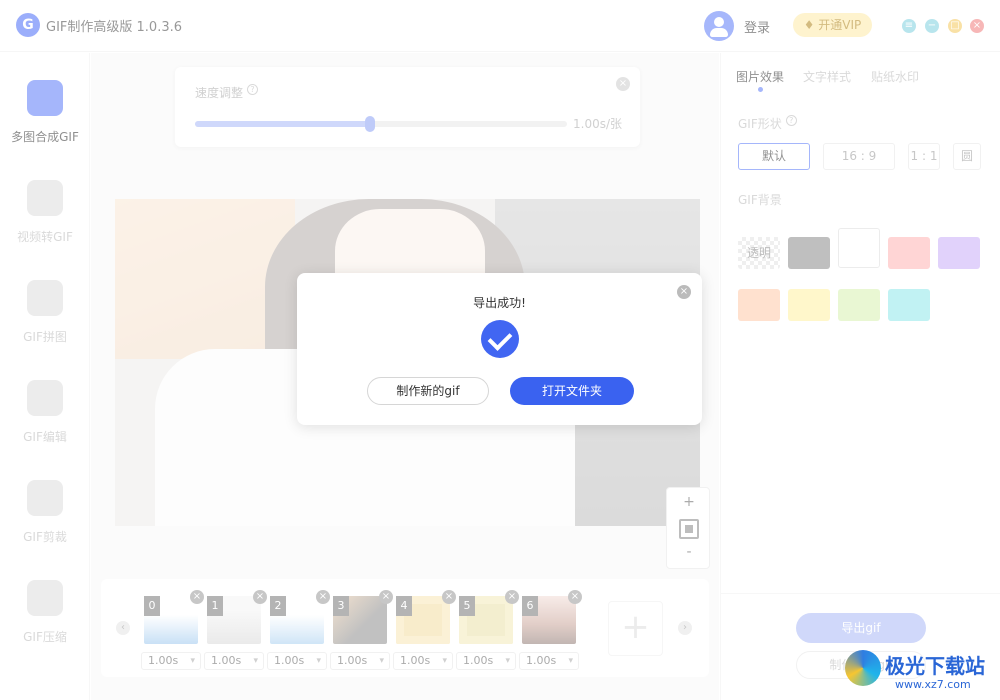 The height and width of the screenshot is (700, 1000). I want to click on check-circle-icon, so click(500, 339).